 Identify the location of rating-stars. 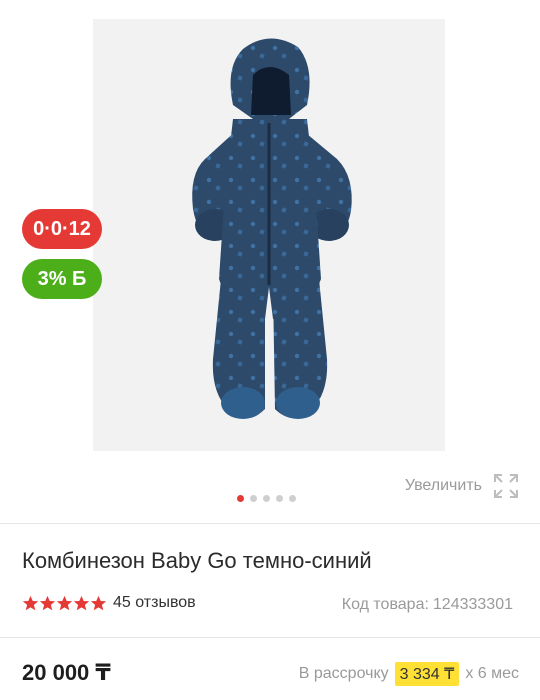
(64, 603).